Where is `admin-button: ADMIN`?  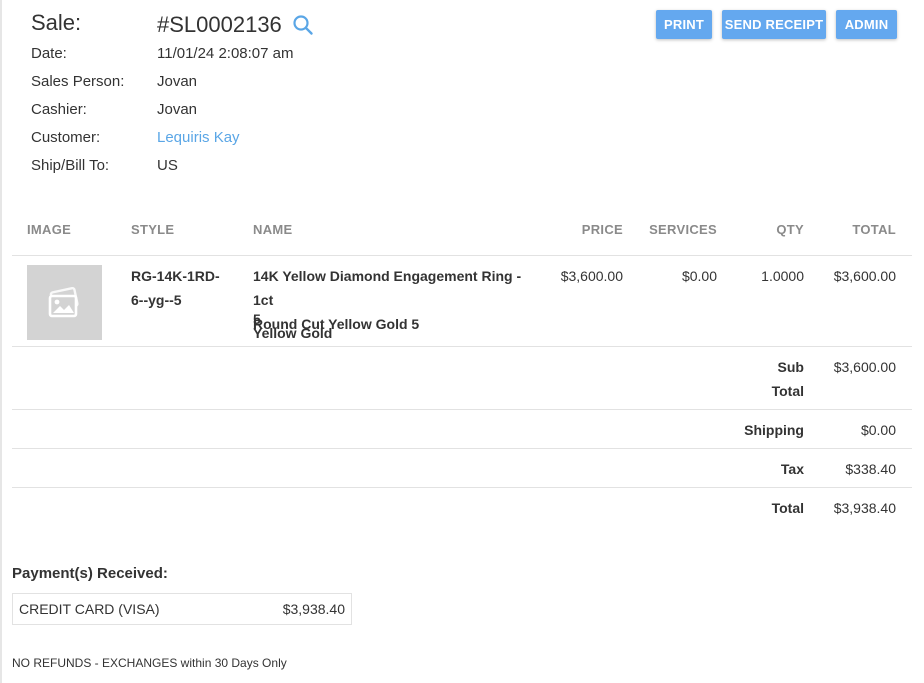
admin-button: ADMIN is located at coordinates (866, 24).